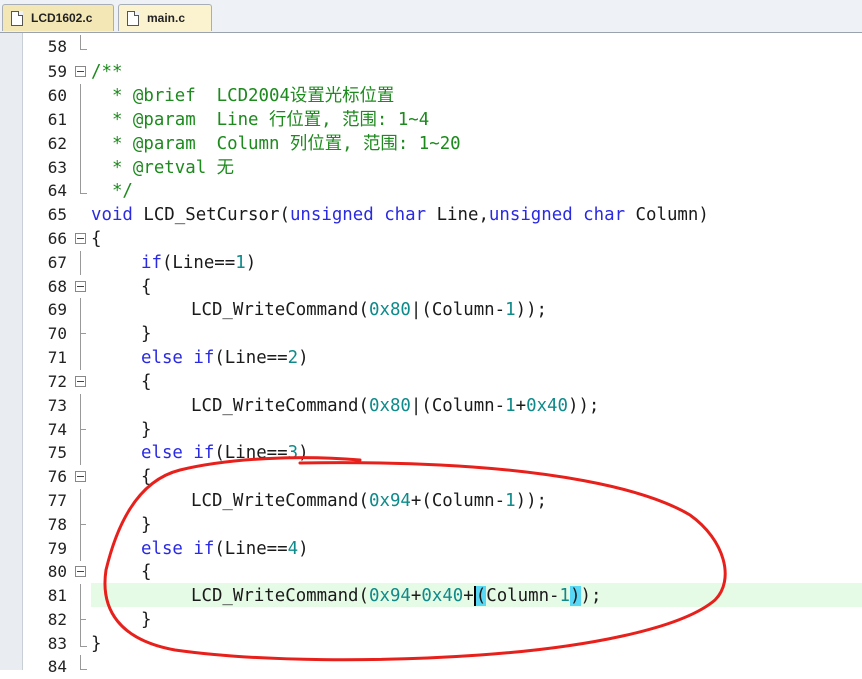 The width and height of the screenshot is (862, 679). What do you see at coordinates (431, 572) in the screenshot?
I see `code-line: 80 {` at bounding box center [431, 572].